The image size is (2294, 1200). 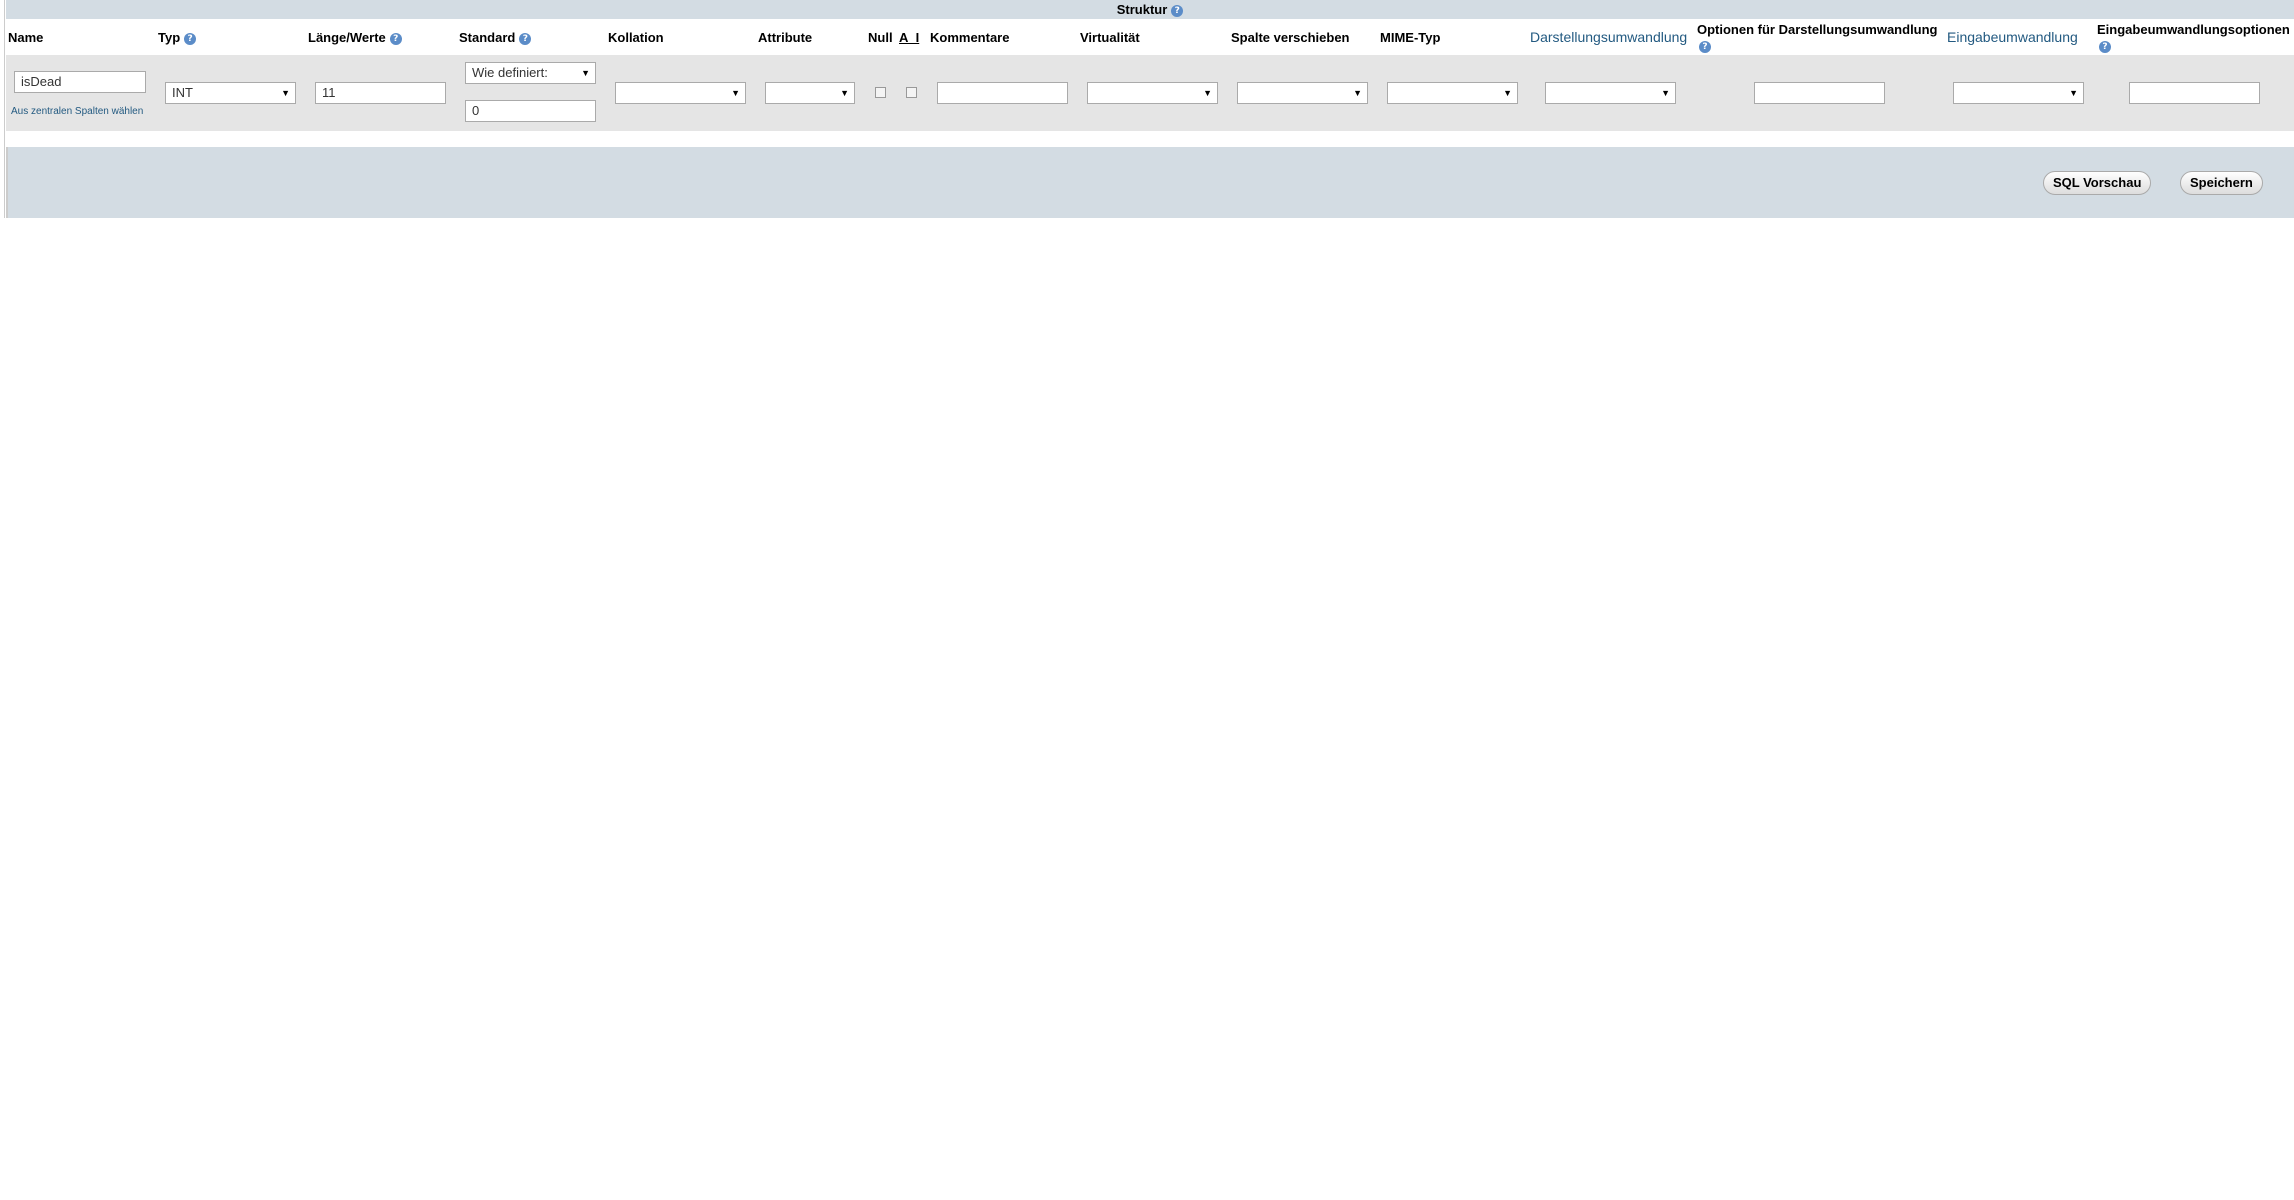 I want to click on sql-preview-button: SQL Vorschau, so click(x=2097, y=183).